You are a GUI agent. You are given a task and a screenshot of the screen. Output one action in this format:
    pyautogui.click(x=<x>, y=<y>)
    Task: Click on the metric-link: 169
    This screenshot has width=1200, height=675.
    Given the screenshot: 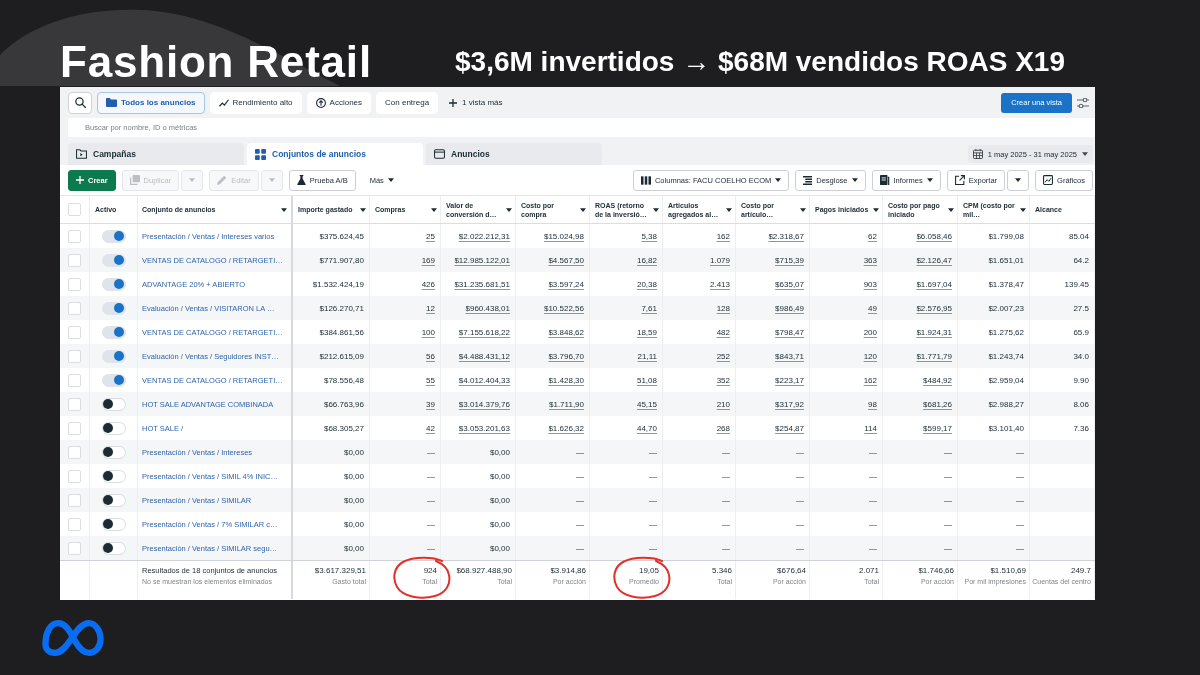 What is the action you would take?
    pyautogui.click(x=428, y=260)
    